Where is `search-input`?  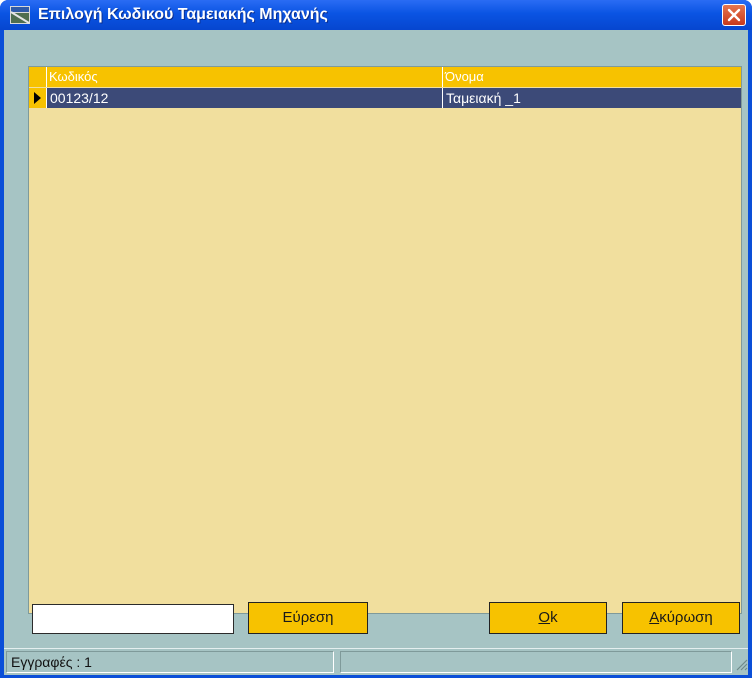 search-input is located at coordinates (133, 619).